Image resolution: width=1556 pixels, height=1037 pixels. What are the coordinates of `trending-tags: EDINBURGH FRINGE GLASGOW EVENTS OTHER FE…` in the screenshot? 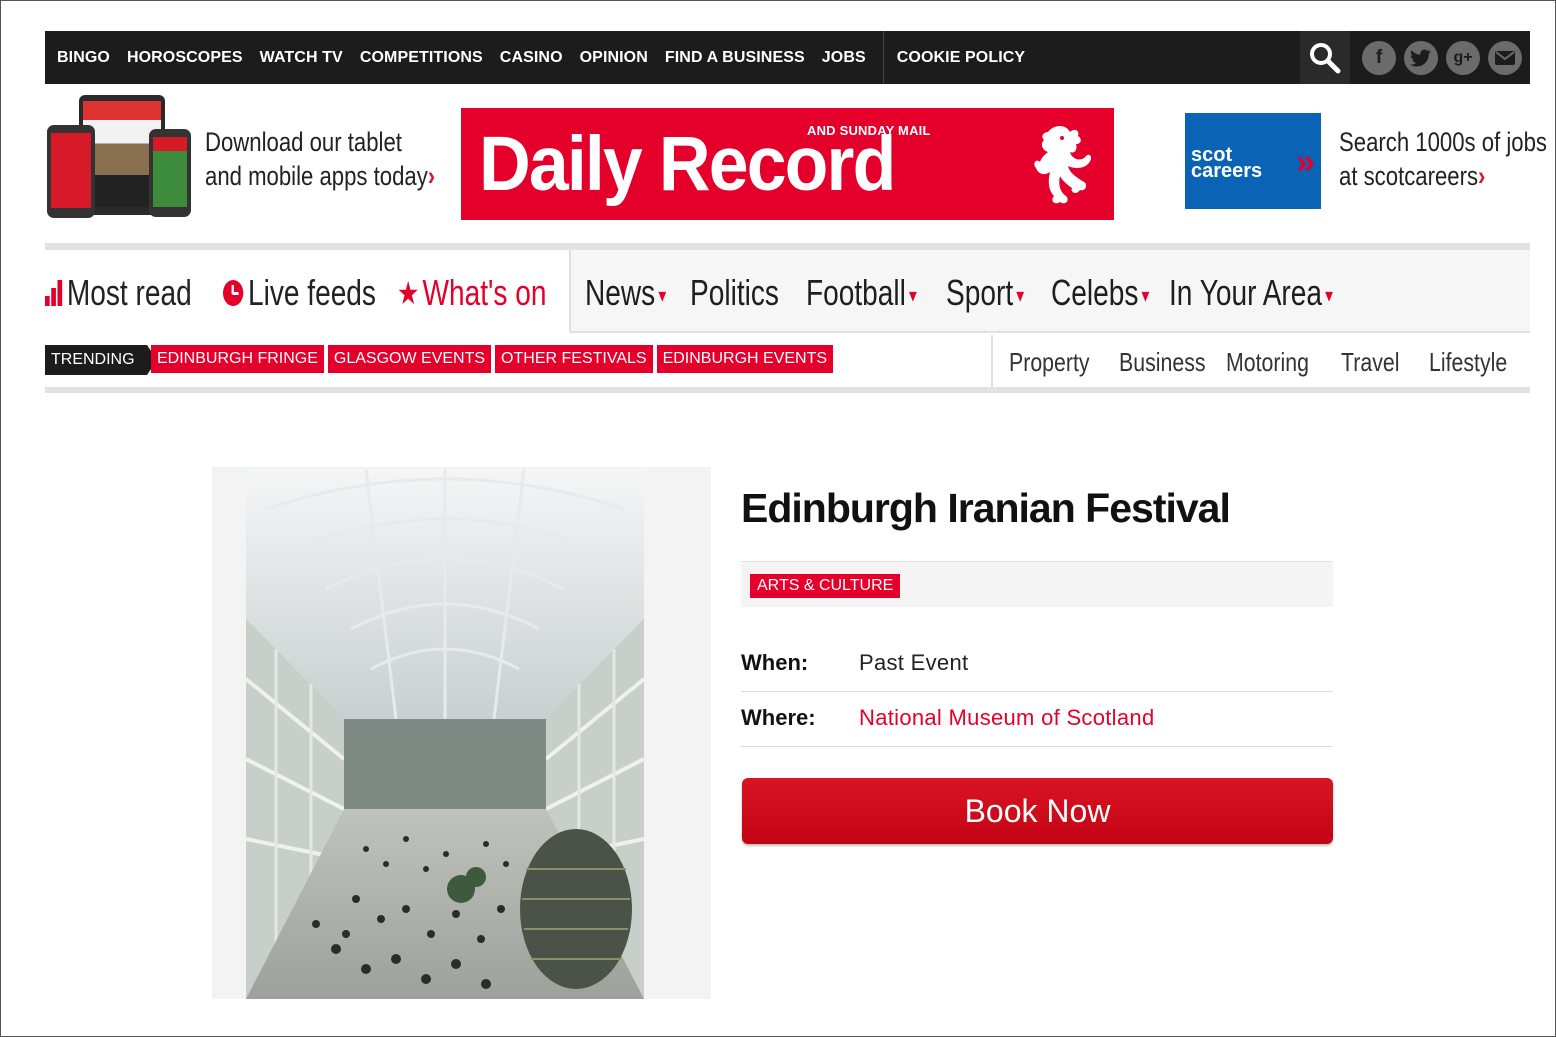 It's located at (492, 359).